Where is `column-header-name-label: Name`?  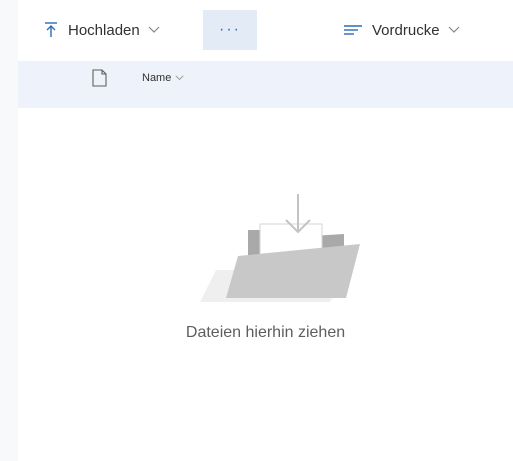
column-header-name-label: Name is located at coordinates (157, 78).